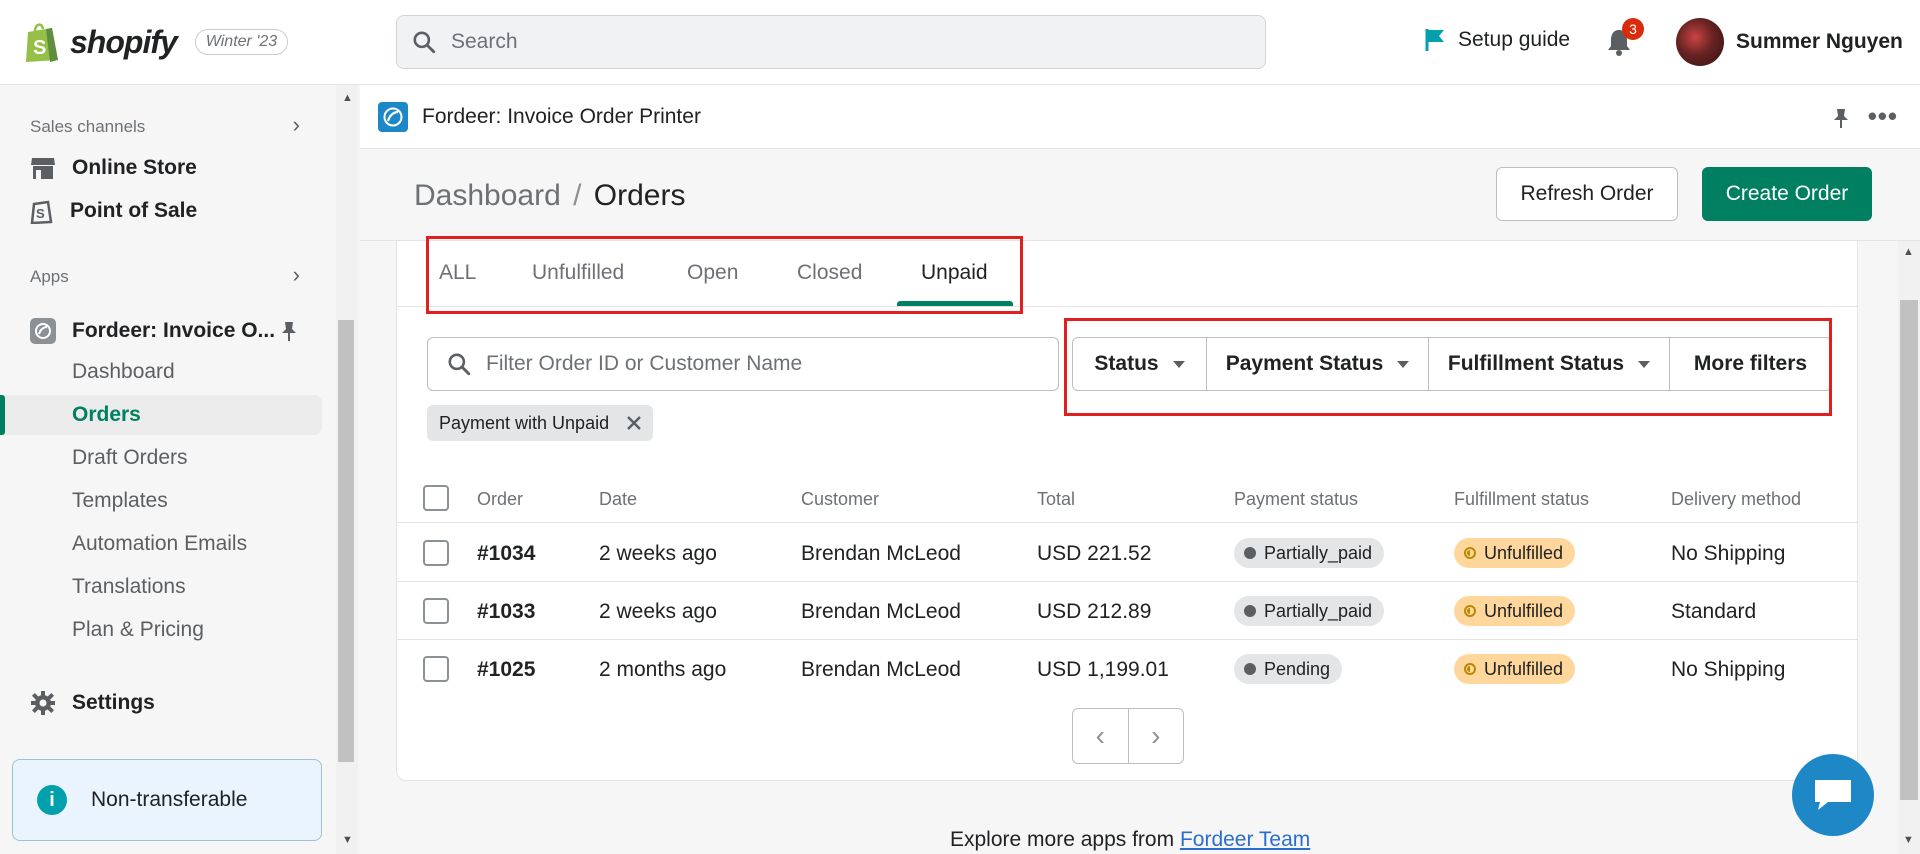  Describe the element at coordinates (1245, 839) in the screenshot. I see `fordeer-team-link: Fordeer Team` at that location.